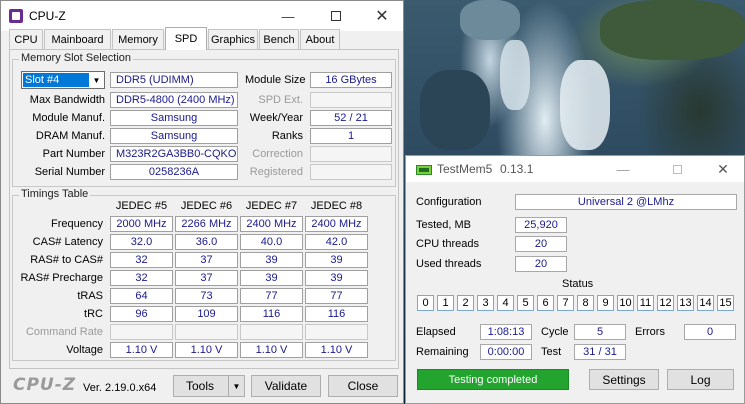  Describe the element at coordinates (141, 206) in the screenshot. I see `column-header: JEDEC #5` at that location.